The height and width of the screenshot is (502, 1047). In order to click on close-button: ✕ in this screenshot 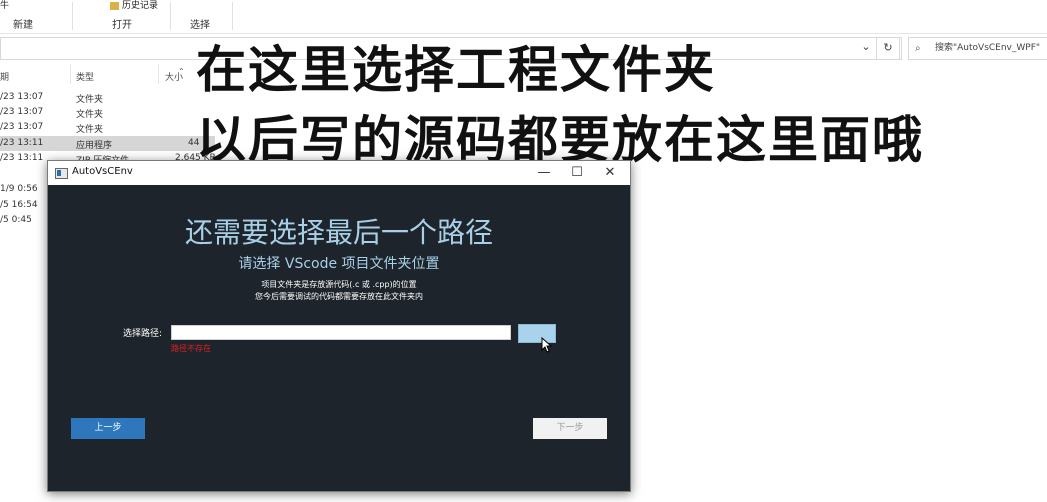, I will do `click(610, 173)`.